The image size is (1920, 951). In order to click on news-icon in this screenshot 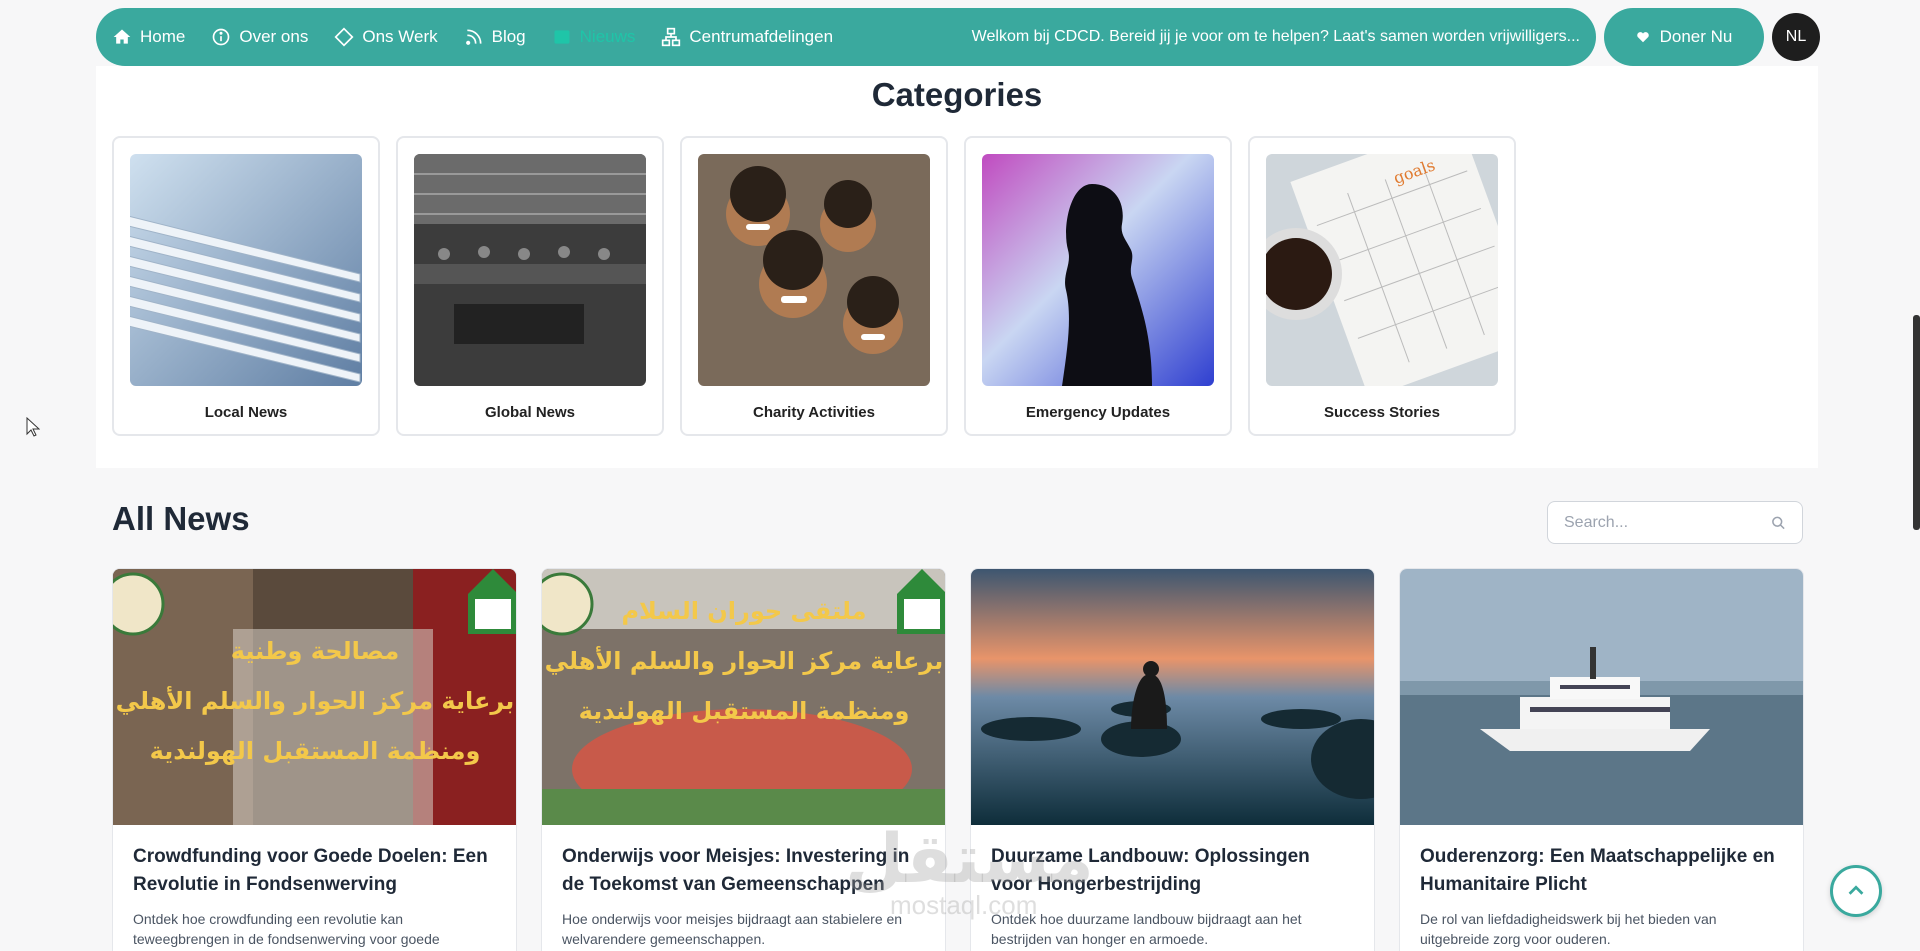, I will do `click(562, 37)`.